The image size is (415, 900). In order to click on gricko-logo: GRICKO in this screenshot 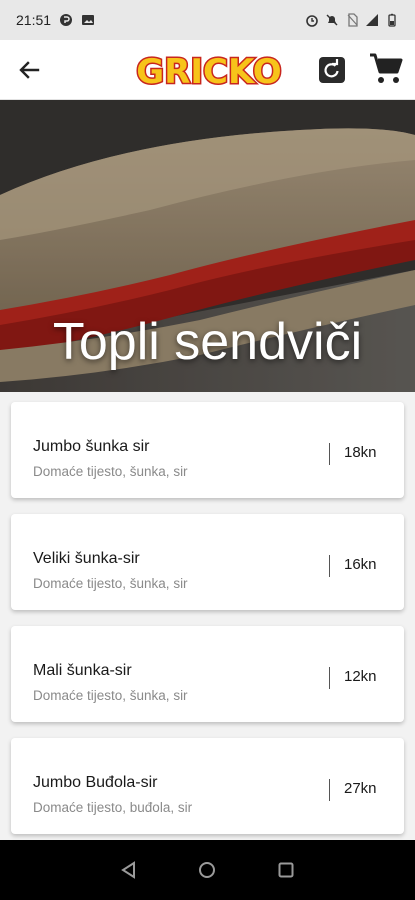, I will do `click(209, 72)`.